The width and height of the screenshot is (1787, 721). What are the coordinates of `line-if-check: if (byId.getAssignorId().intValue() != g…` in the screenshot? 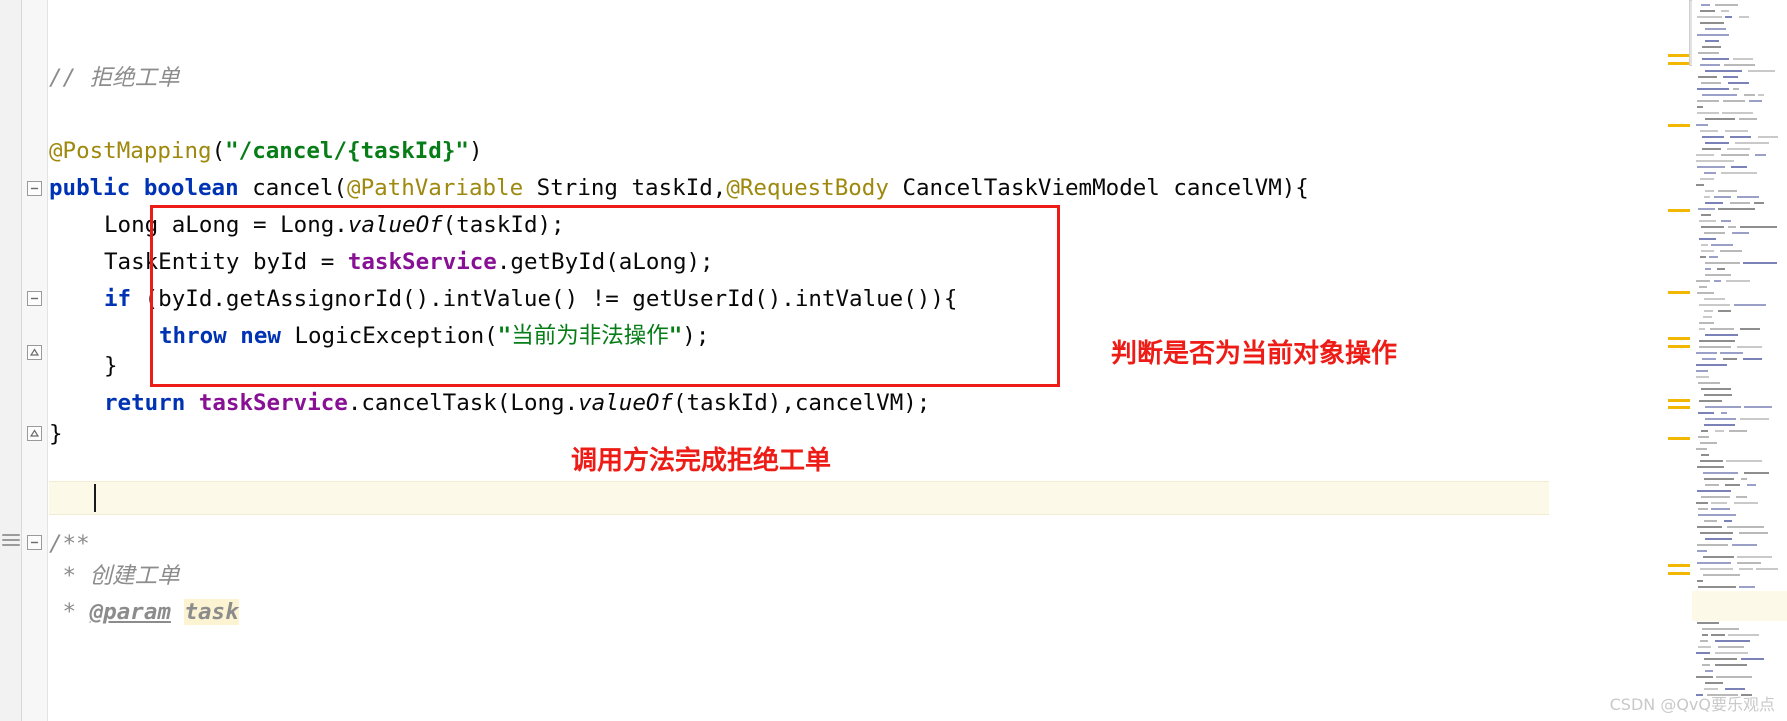 It's located at (799, 299).